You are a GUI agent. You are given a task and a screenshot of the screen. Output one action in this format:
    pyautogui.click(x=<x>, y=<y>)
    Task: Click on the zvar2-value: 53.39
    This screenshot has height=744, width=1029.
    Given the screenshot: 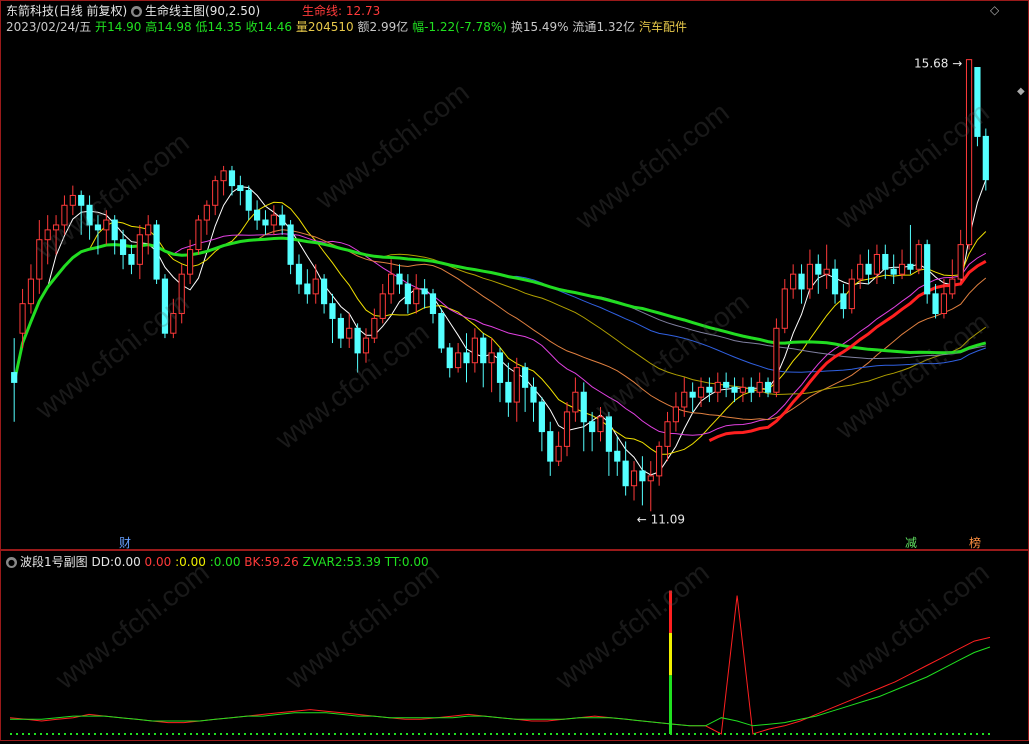 What is the action you would take?
    pyautogui.click(x=363, y=562)
    